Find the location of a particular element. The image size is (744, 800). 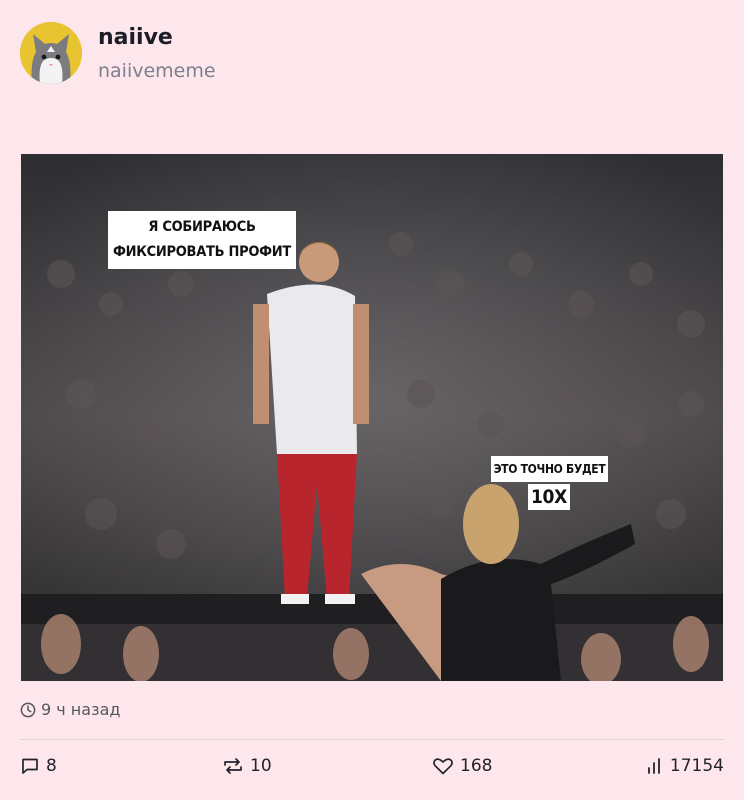

repost-icon is located at coordinates (233, 766).